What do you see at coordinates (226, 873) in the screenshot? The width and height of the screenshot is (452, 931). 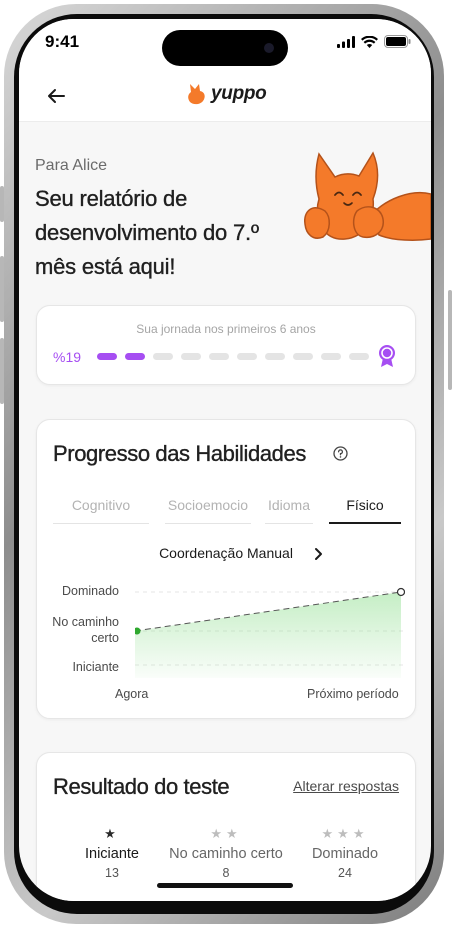 I see `result-count: 8` at bounding box center [226, 873].